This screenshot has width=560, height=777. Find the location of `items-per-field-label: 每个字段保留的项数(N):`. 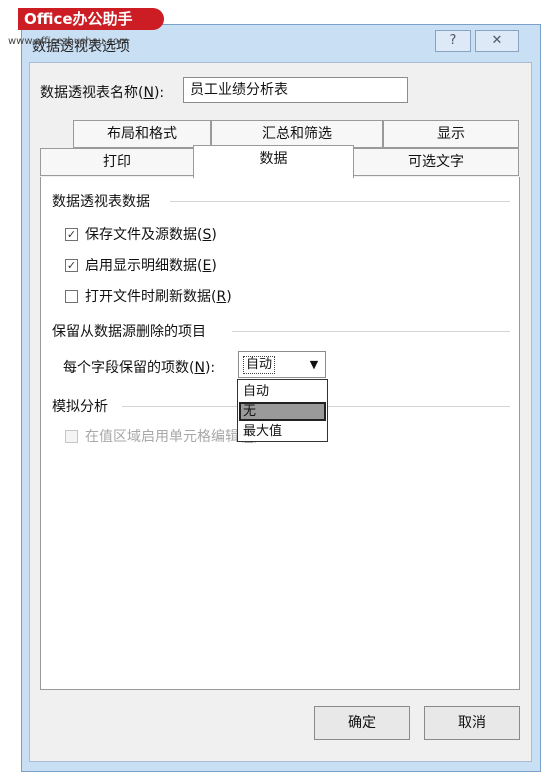

items-per-field-label: 每个字段保留的项数(N): is located at coordinates (139, 368).